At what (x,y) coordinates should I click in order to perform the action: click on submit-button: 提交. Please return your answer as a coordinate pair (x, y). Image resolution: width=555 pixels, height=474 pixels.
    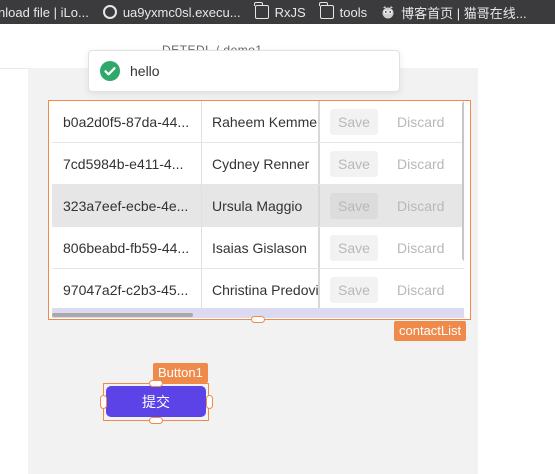
    Looking at the image, I should click on (156, 401).